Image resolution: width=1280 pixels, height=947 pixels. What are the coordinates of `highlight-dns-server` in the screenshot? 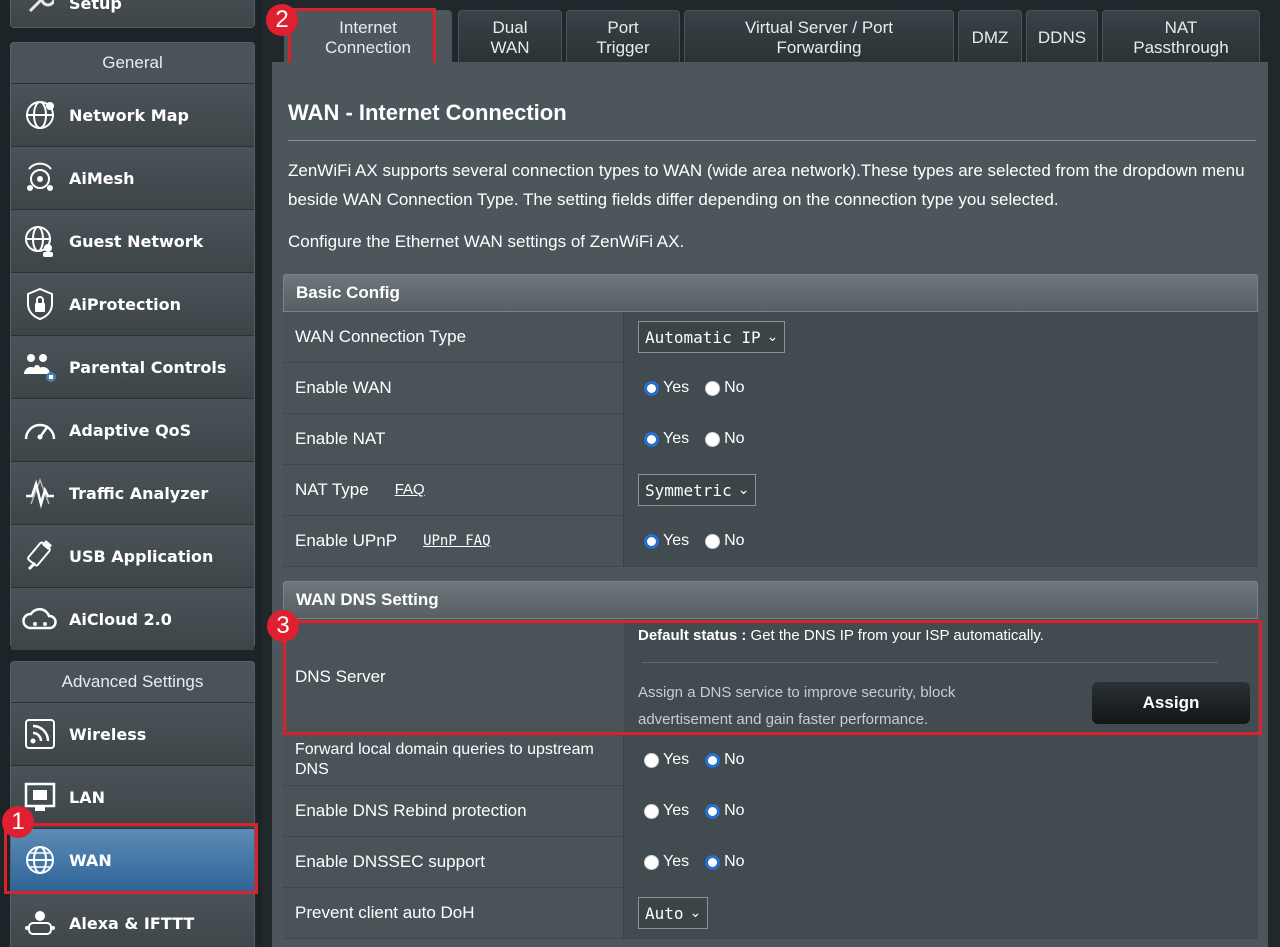 It's located at (772, 677).